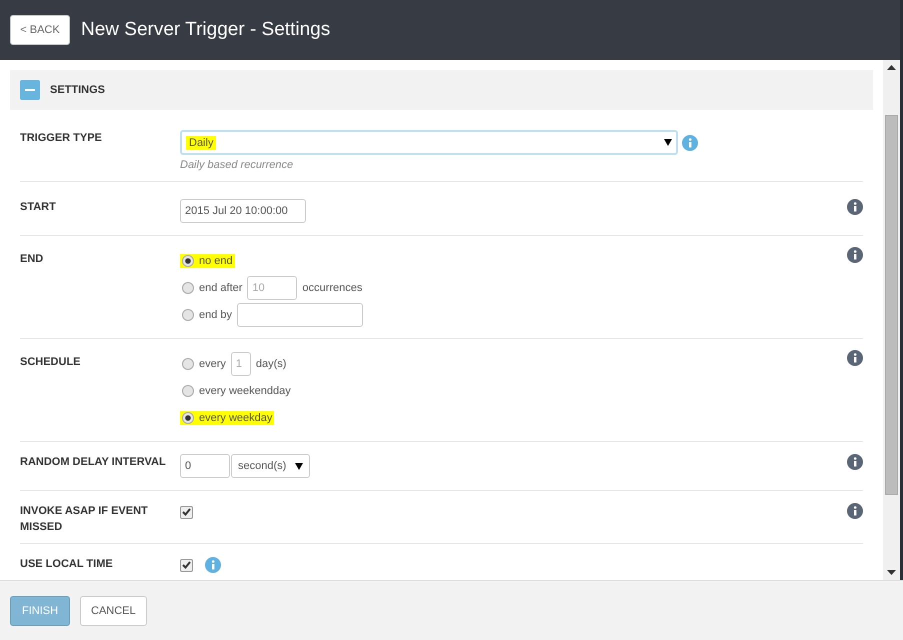  I want to click on option-label: every weekendday, so click(245, 390).